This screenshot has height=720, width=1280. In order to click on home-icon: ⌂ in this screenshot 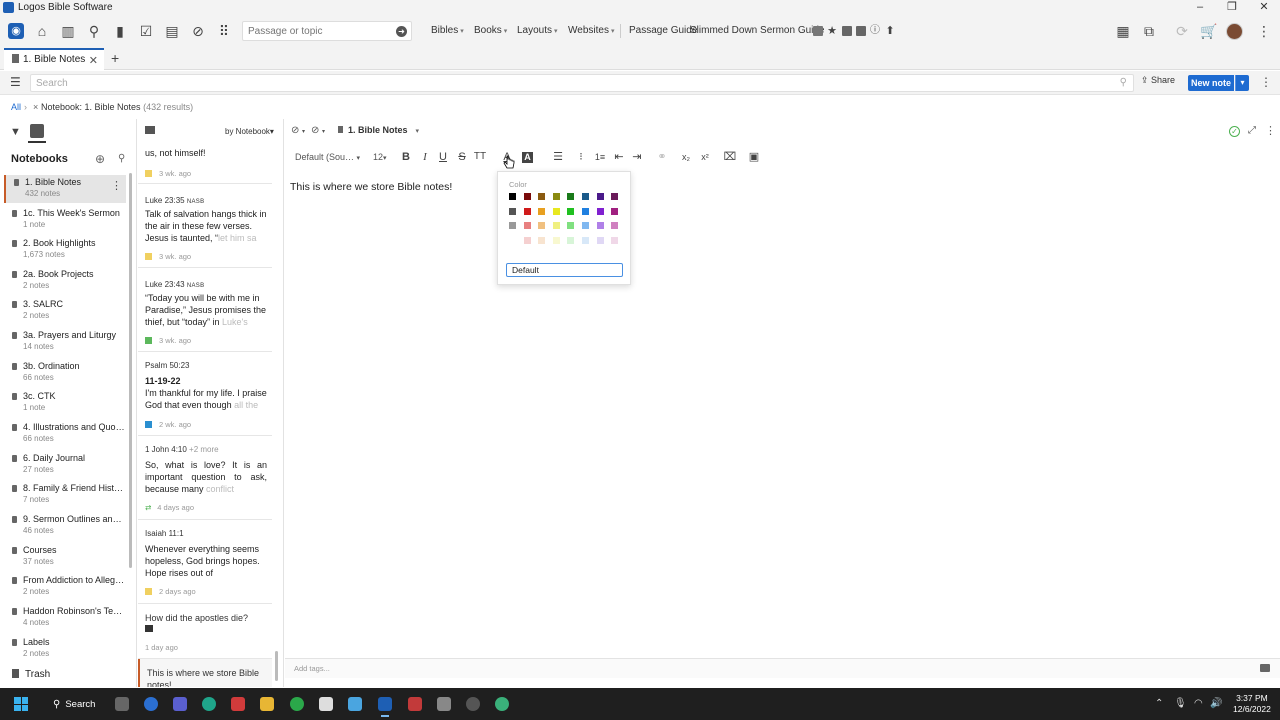, I will do `click(42, 31)`.